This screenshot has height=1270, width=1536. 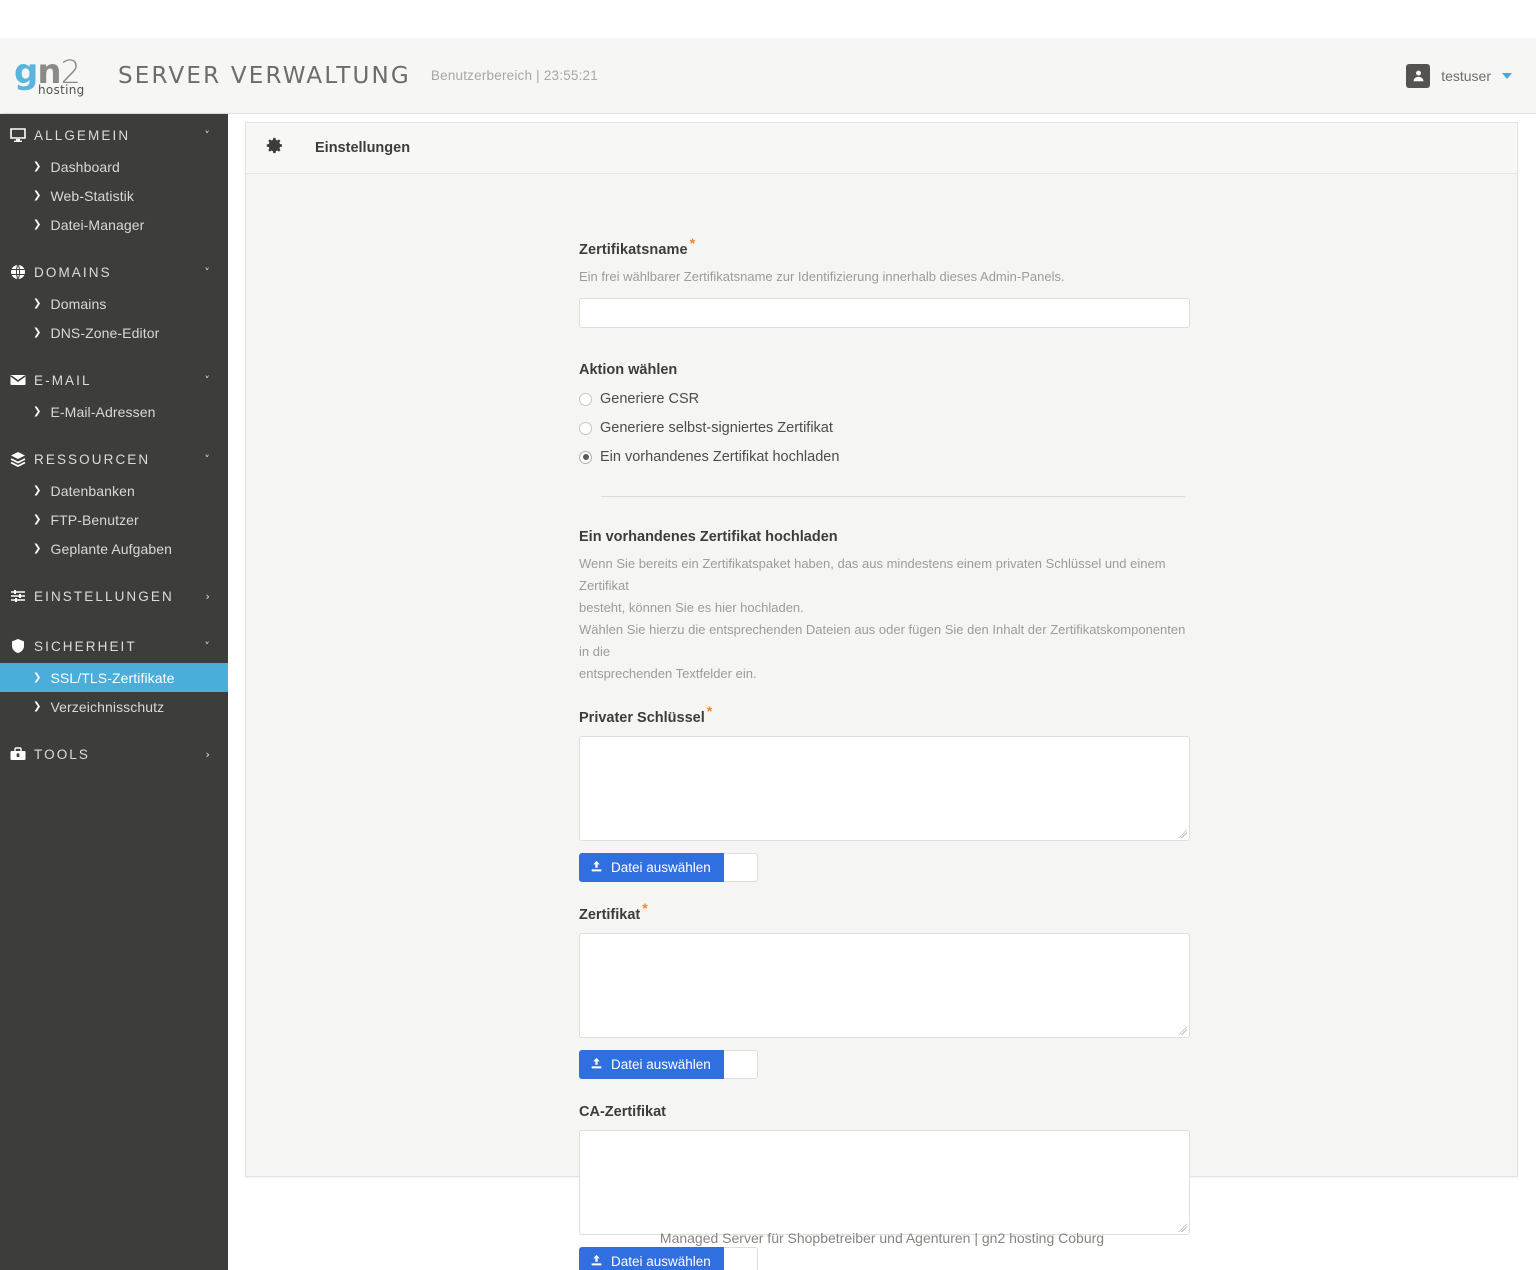 What do you see at coordinates (628, 370) in the screenshot?
I see `action-section-title: Aktion wählen` at bounding box center [628, 370].